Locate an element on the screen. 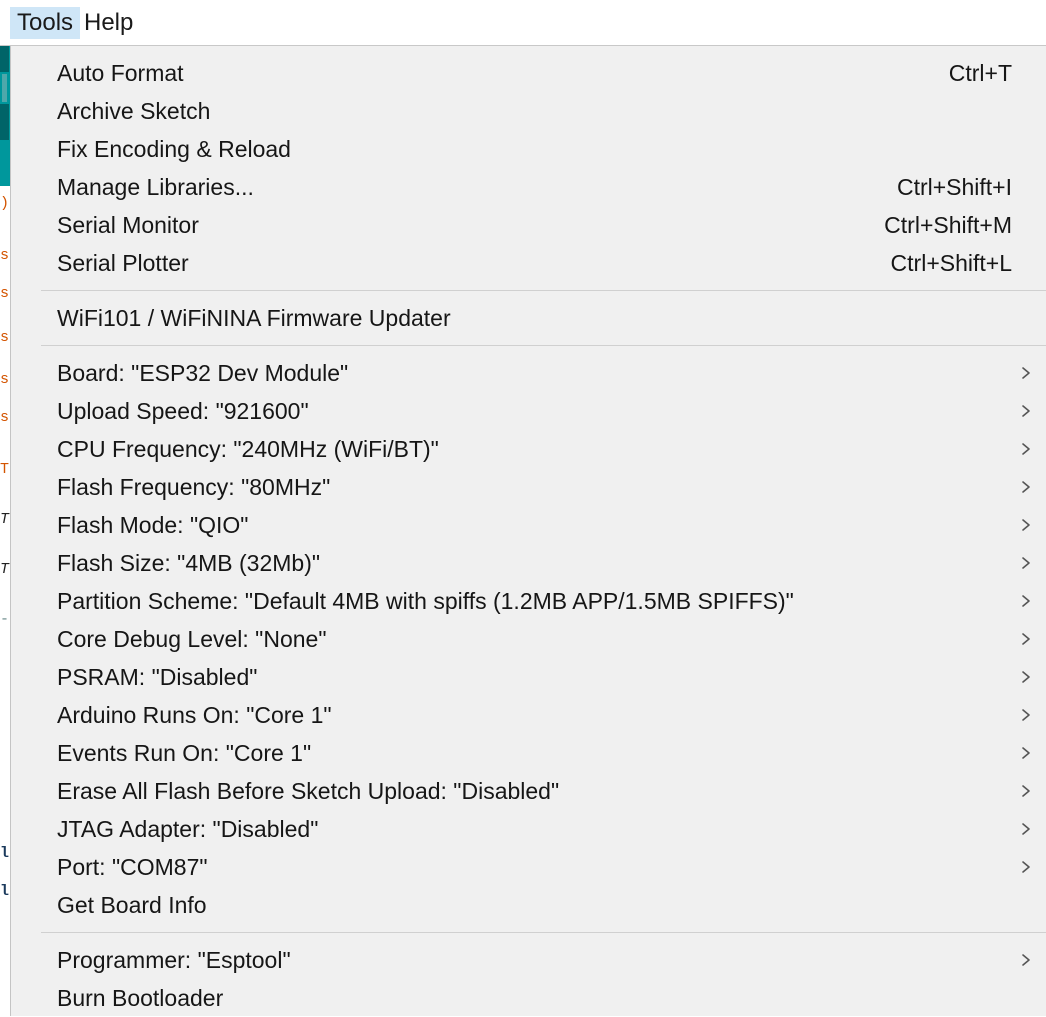 This screenshot has width=1046, height=1017. menu-item-label: Programmer: "Esptool" is located at coordinates (174, 960).